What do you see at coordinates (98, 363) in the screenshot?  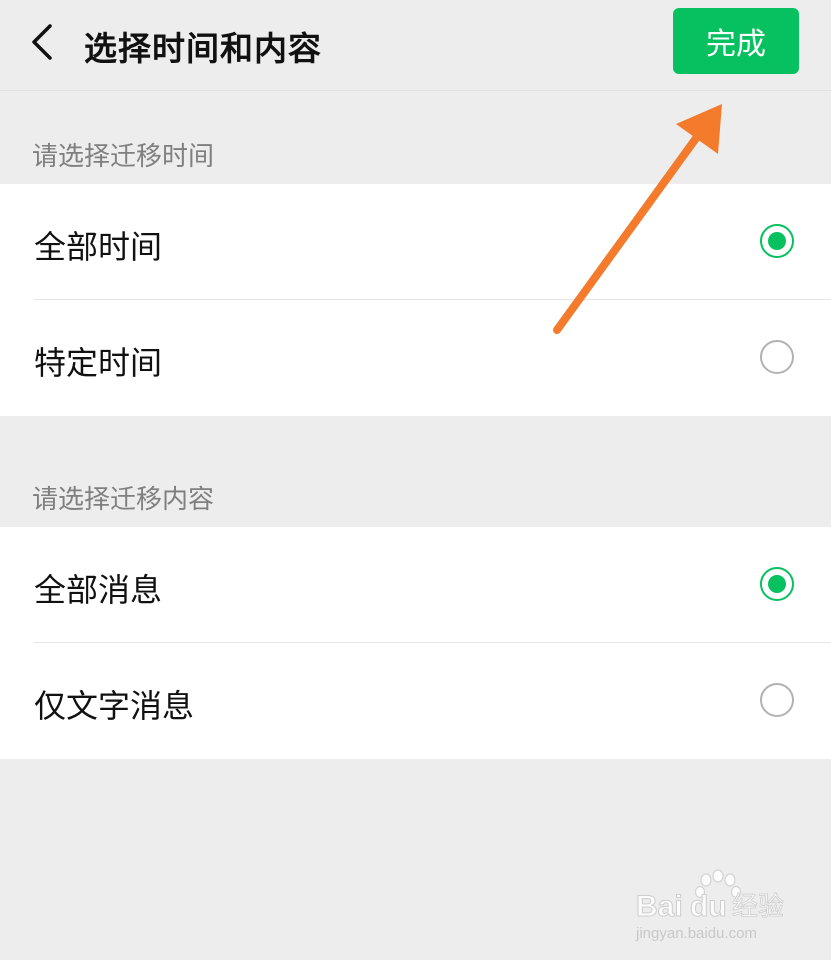 I see `option-label: 特定时间` at bounding box center [98, 363].